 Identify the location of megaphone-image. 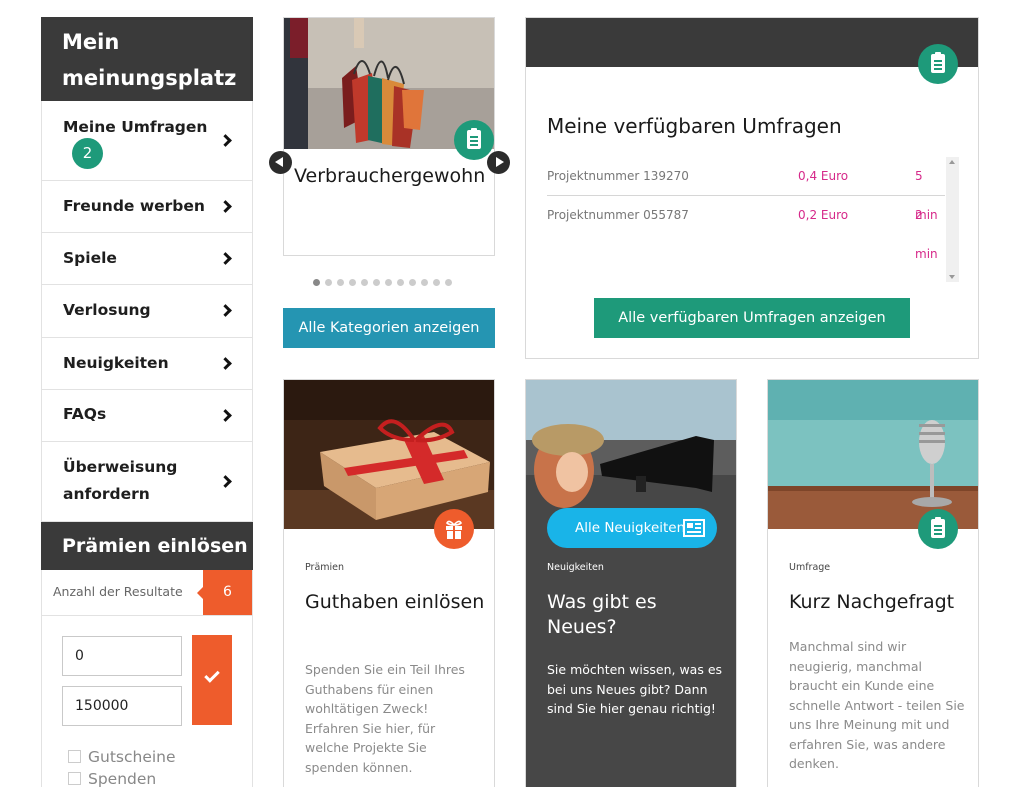
(631, 454).